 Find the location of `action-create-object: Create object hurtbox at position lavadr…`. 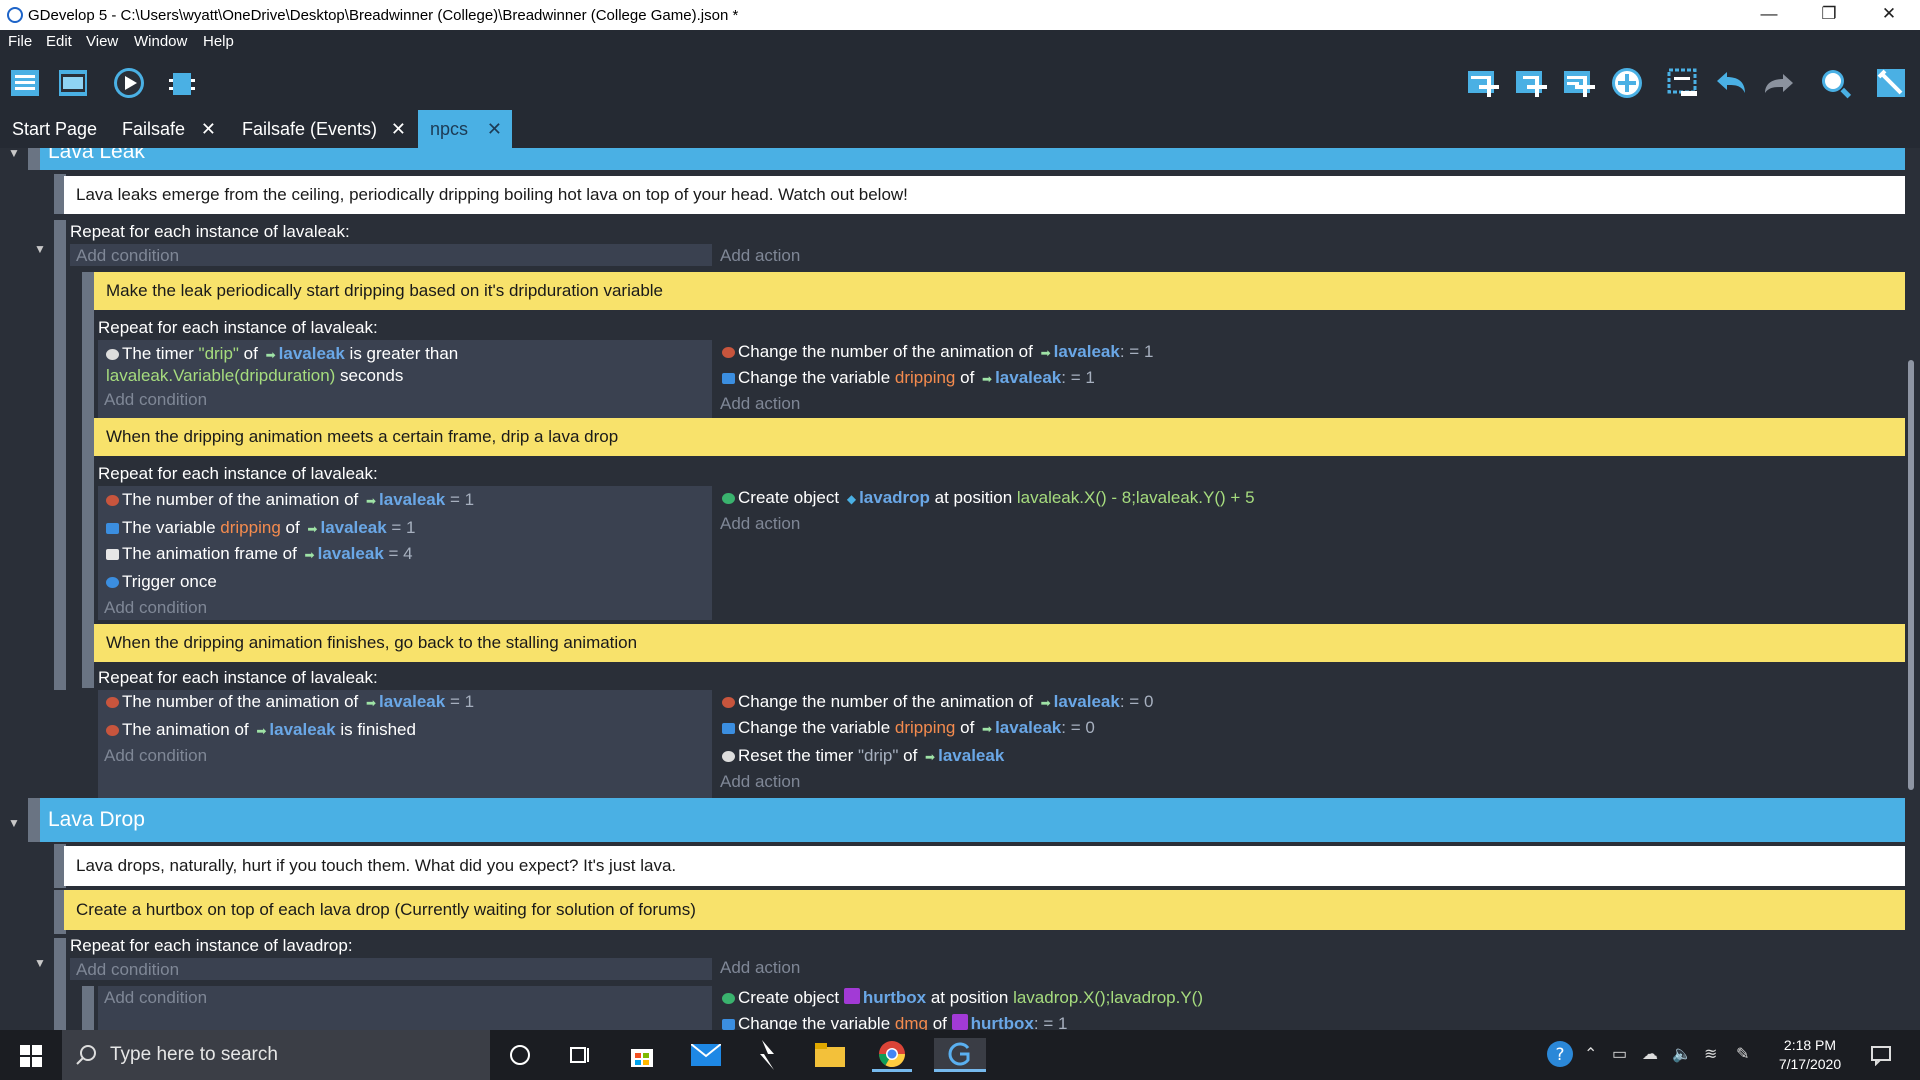

action-create-object: Create object hurtbox at position lavadr… is located at coordinates (962, 998).